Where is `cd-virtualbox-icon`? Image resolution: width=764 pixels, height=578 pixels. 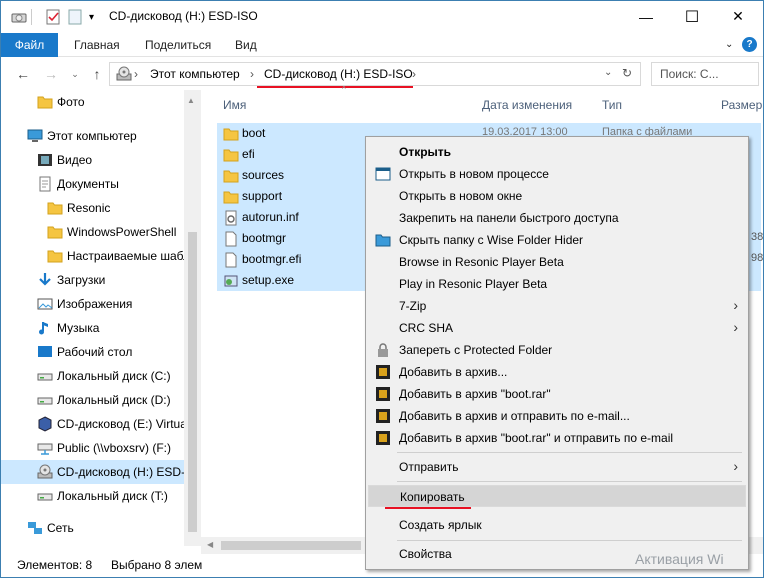 cd-virtualbox-icon is located at coordinates (45, 424).